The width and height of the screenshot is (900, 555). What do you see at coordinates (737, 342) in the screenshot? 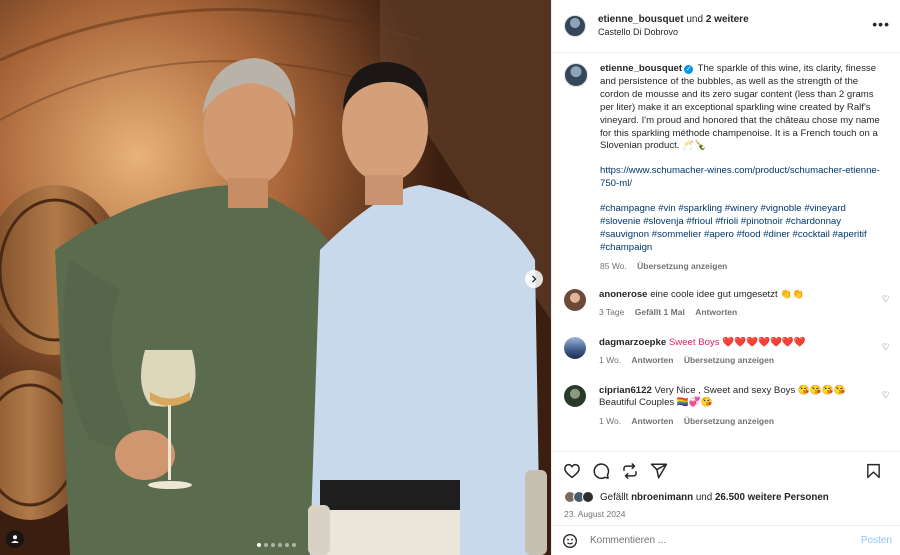
I see `comment-text: Sweet Boys ❤️❤️❤️❤️❤️❤️❤️` at bounding box center [737, 342].